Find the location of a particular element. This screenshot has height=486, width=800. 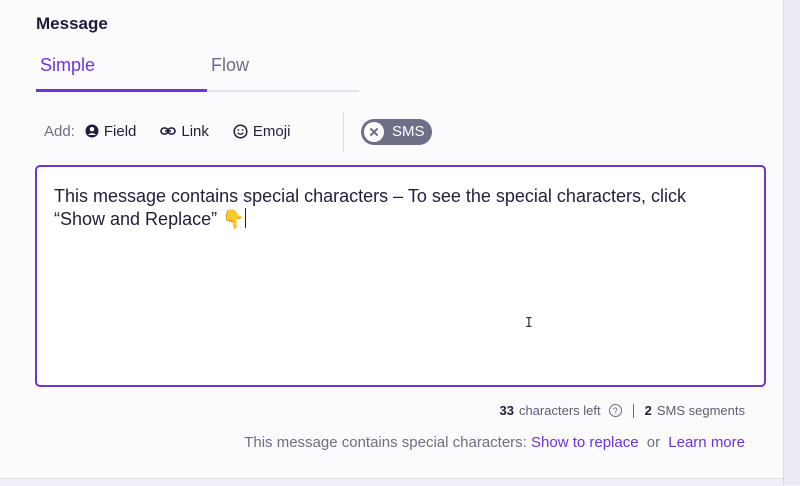

text-caret is located at coordinates (245, 218).